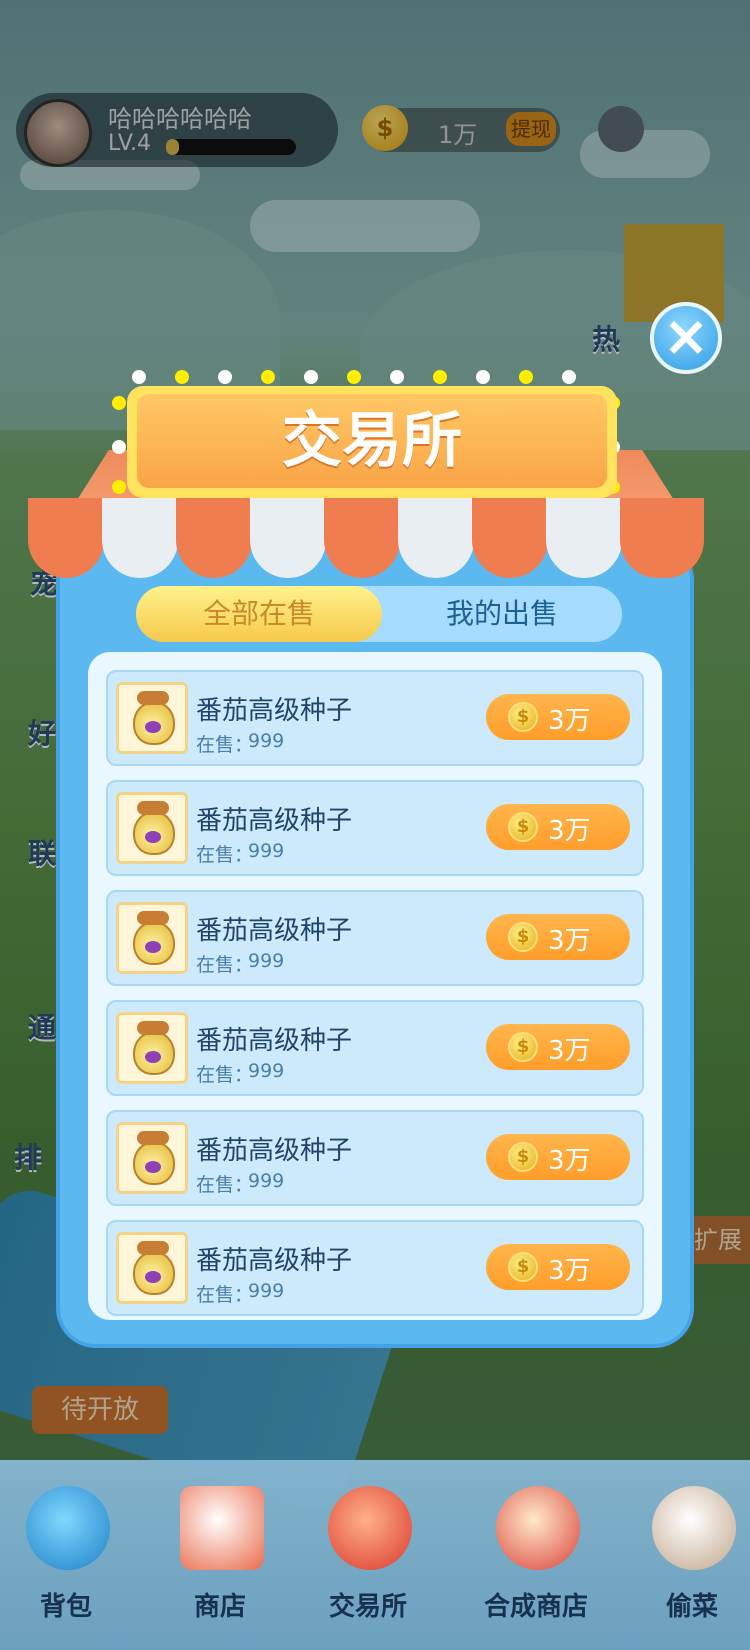 This screenshot has width=750, height=1650. What do you see at coordinates (538, 1528) in the screenshot?
I see `house-icon` at bounding box center [538, 1528].